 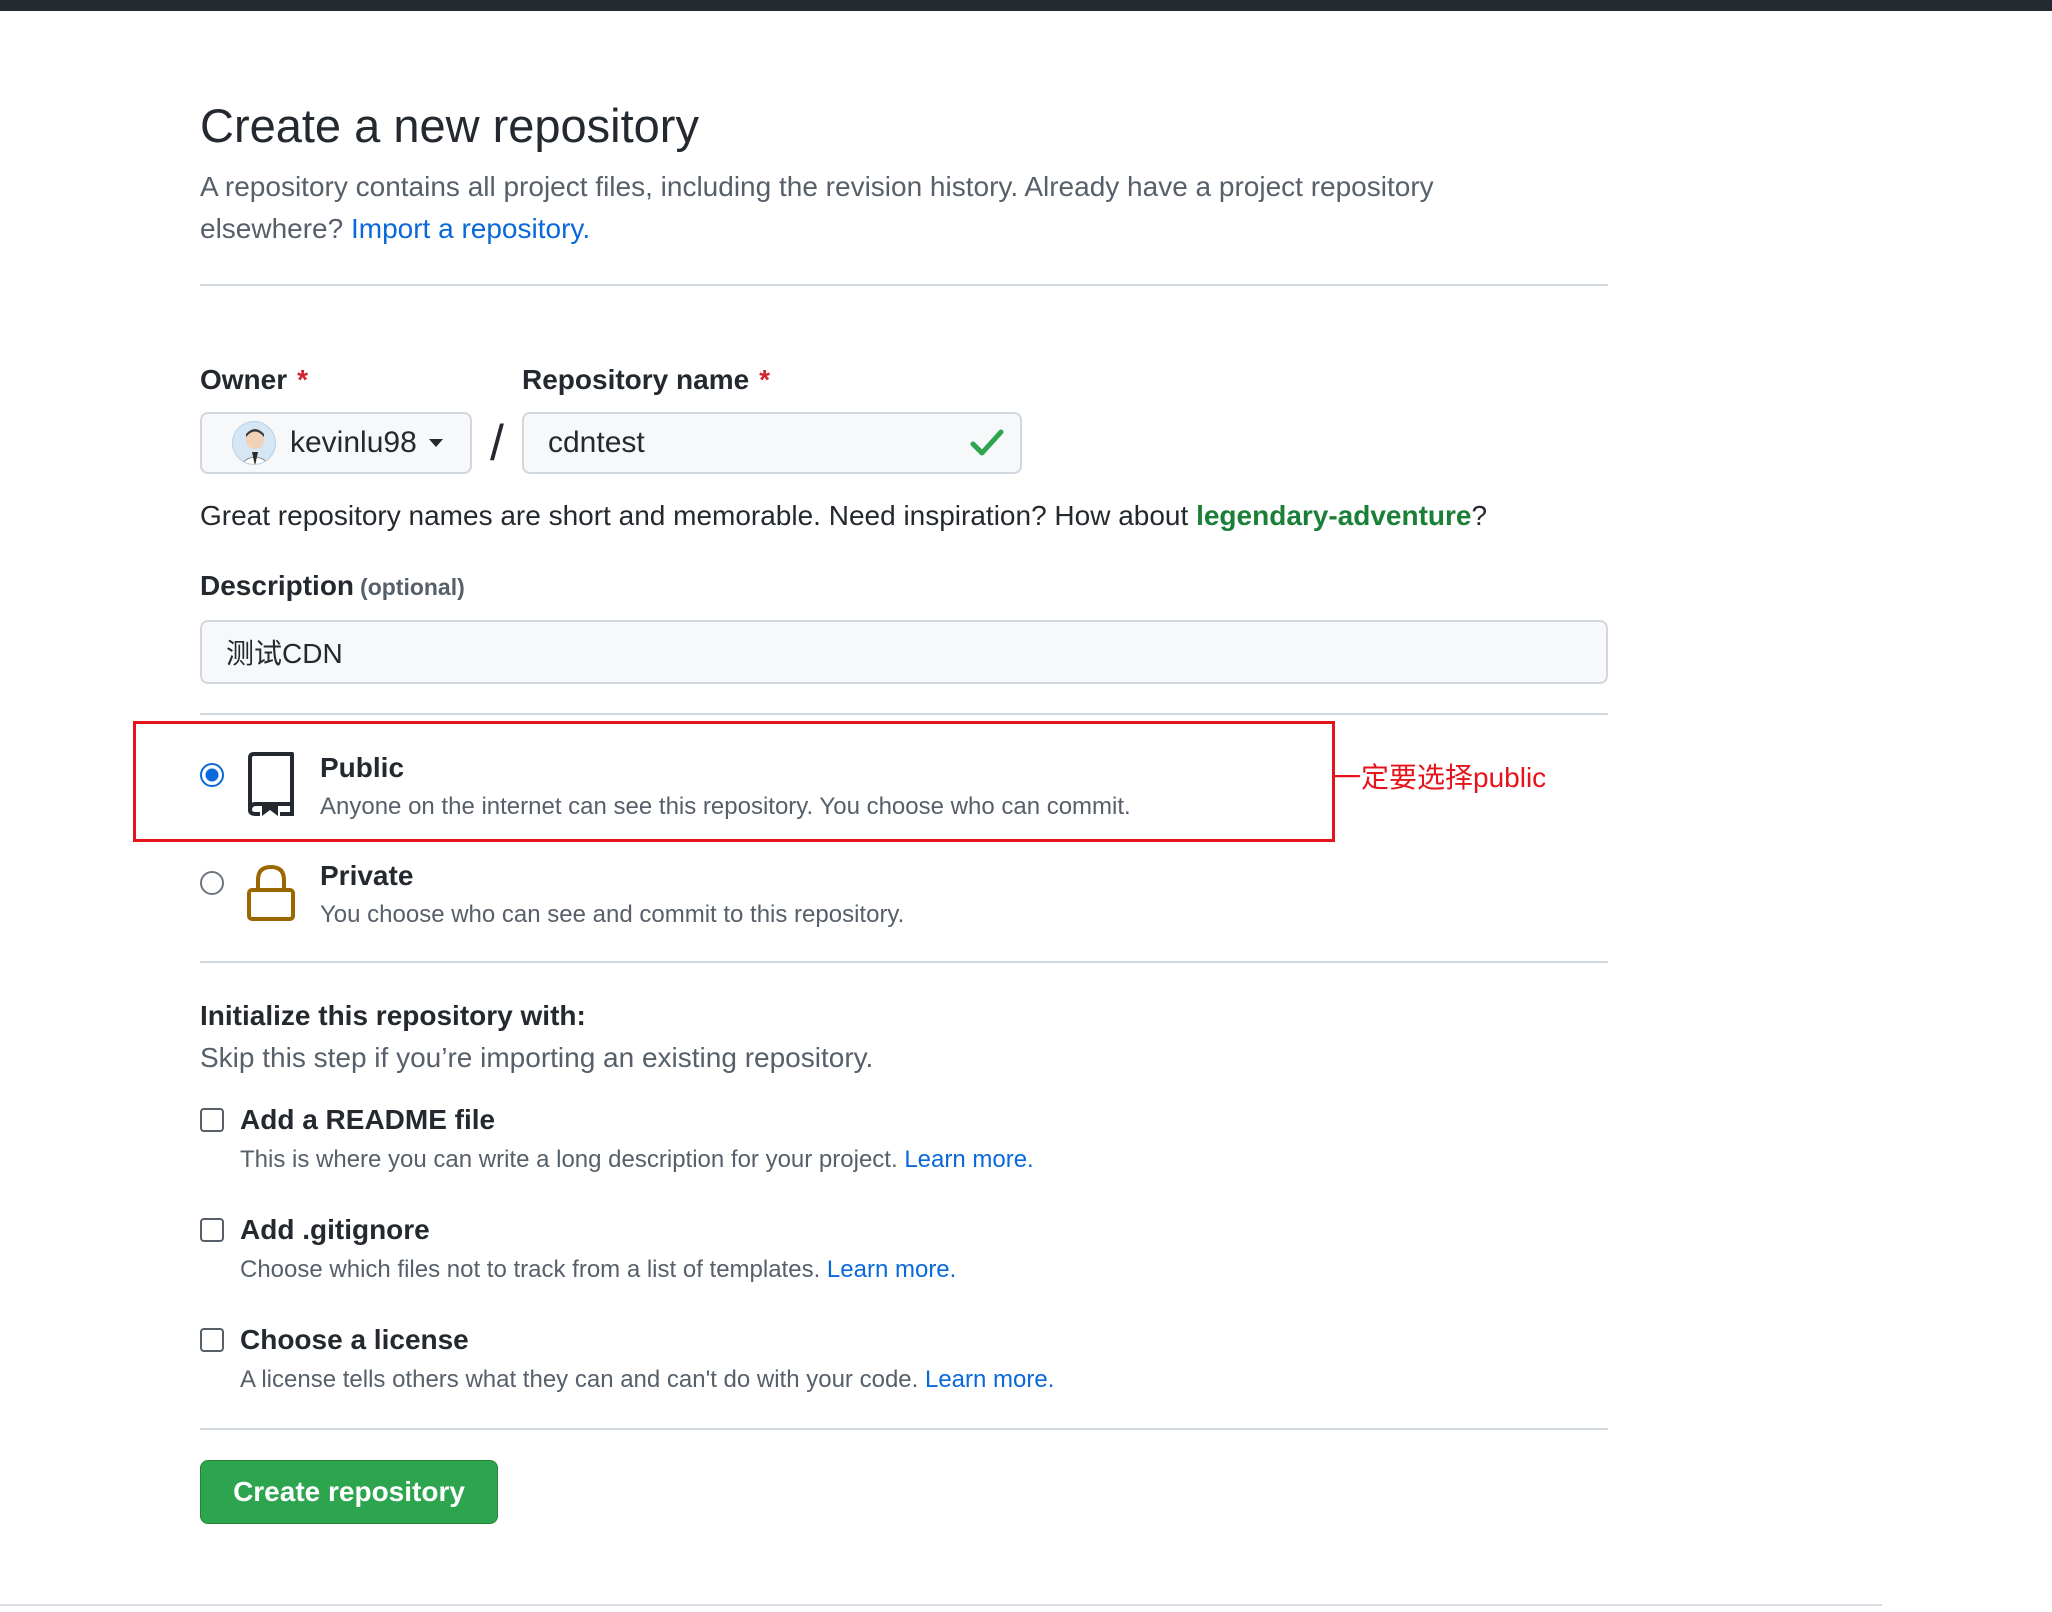 What do you see at coordinates (367, 875) in the screenshot?
I see `private-title: Private` at bounding box center [367, 875].